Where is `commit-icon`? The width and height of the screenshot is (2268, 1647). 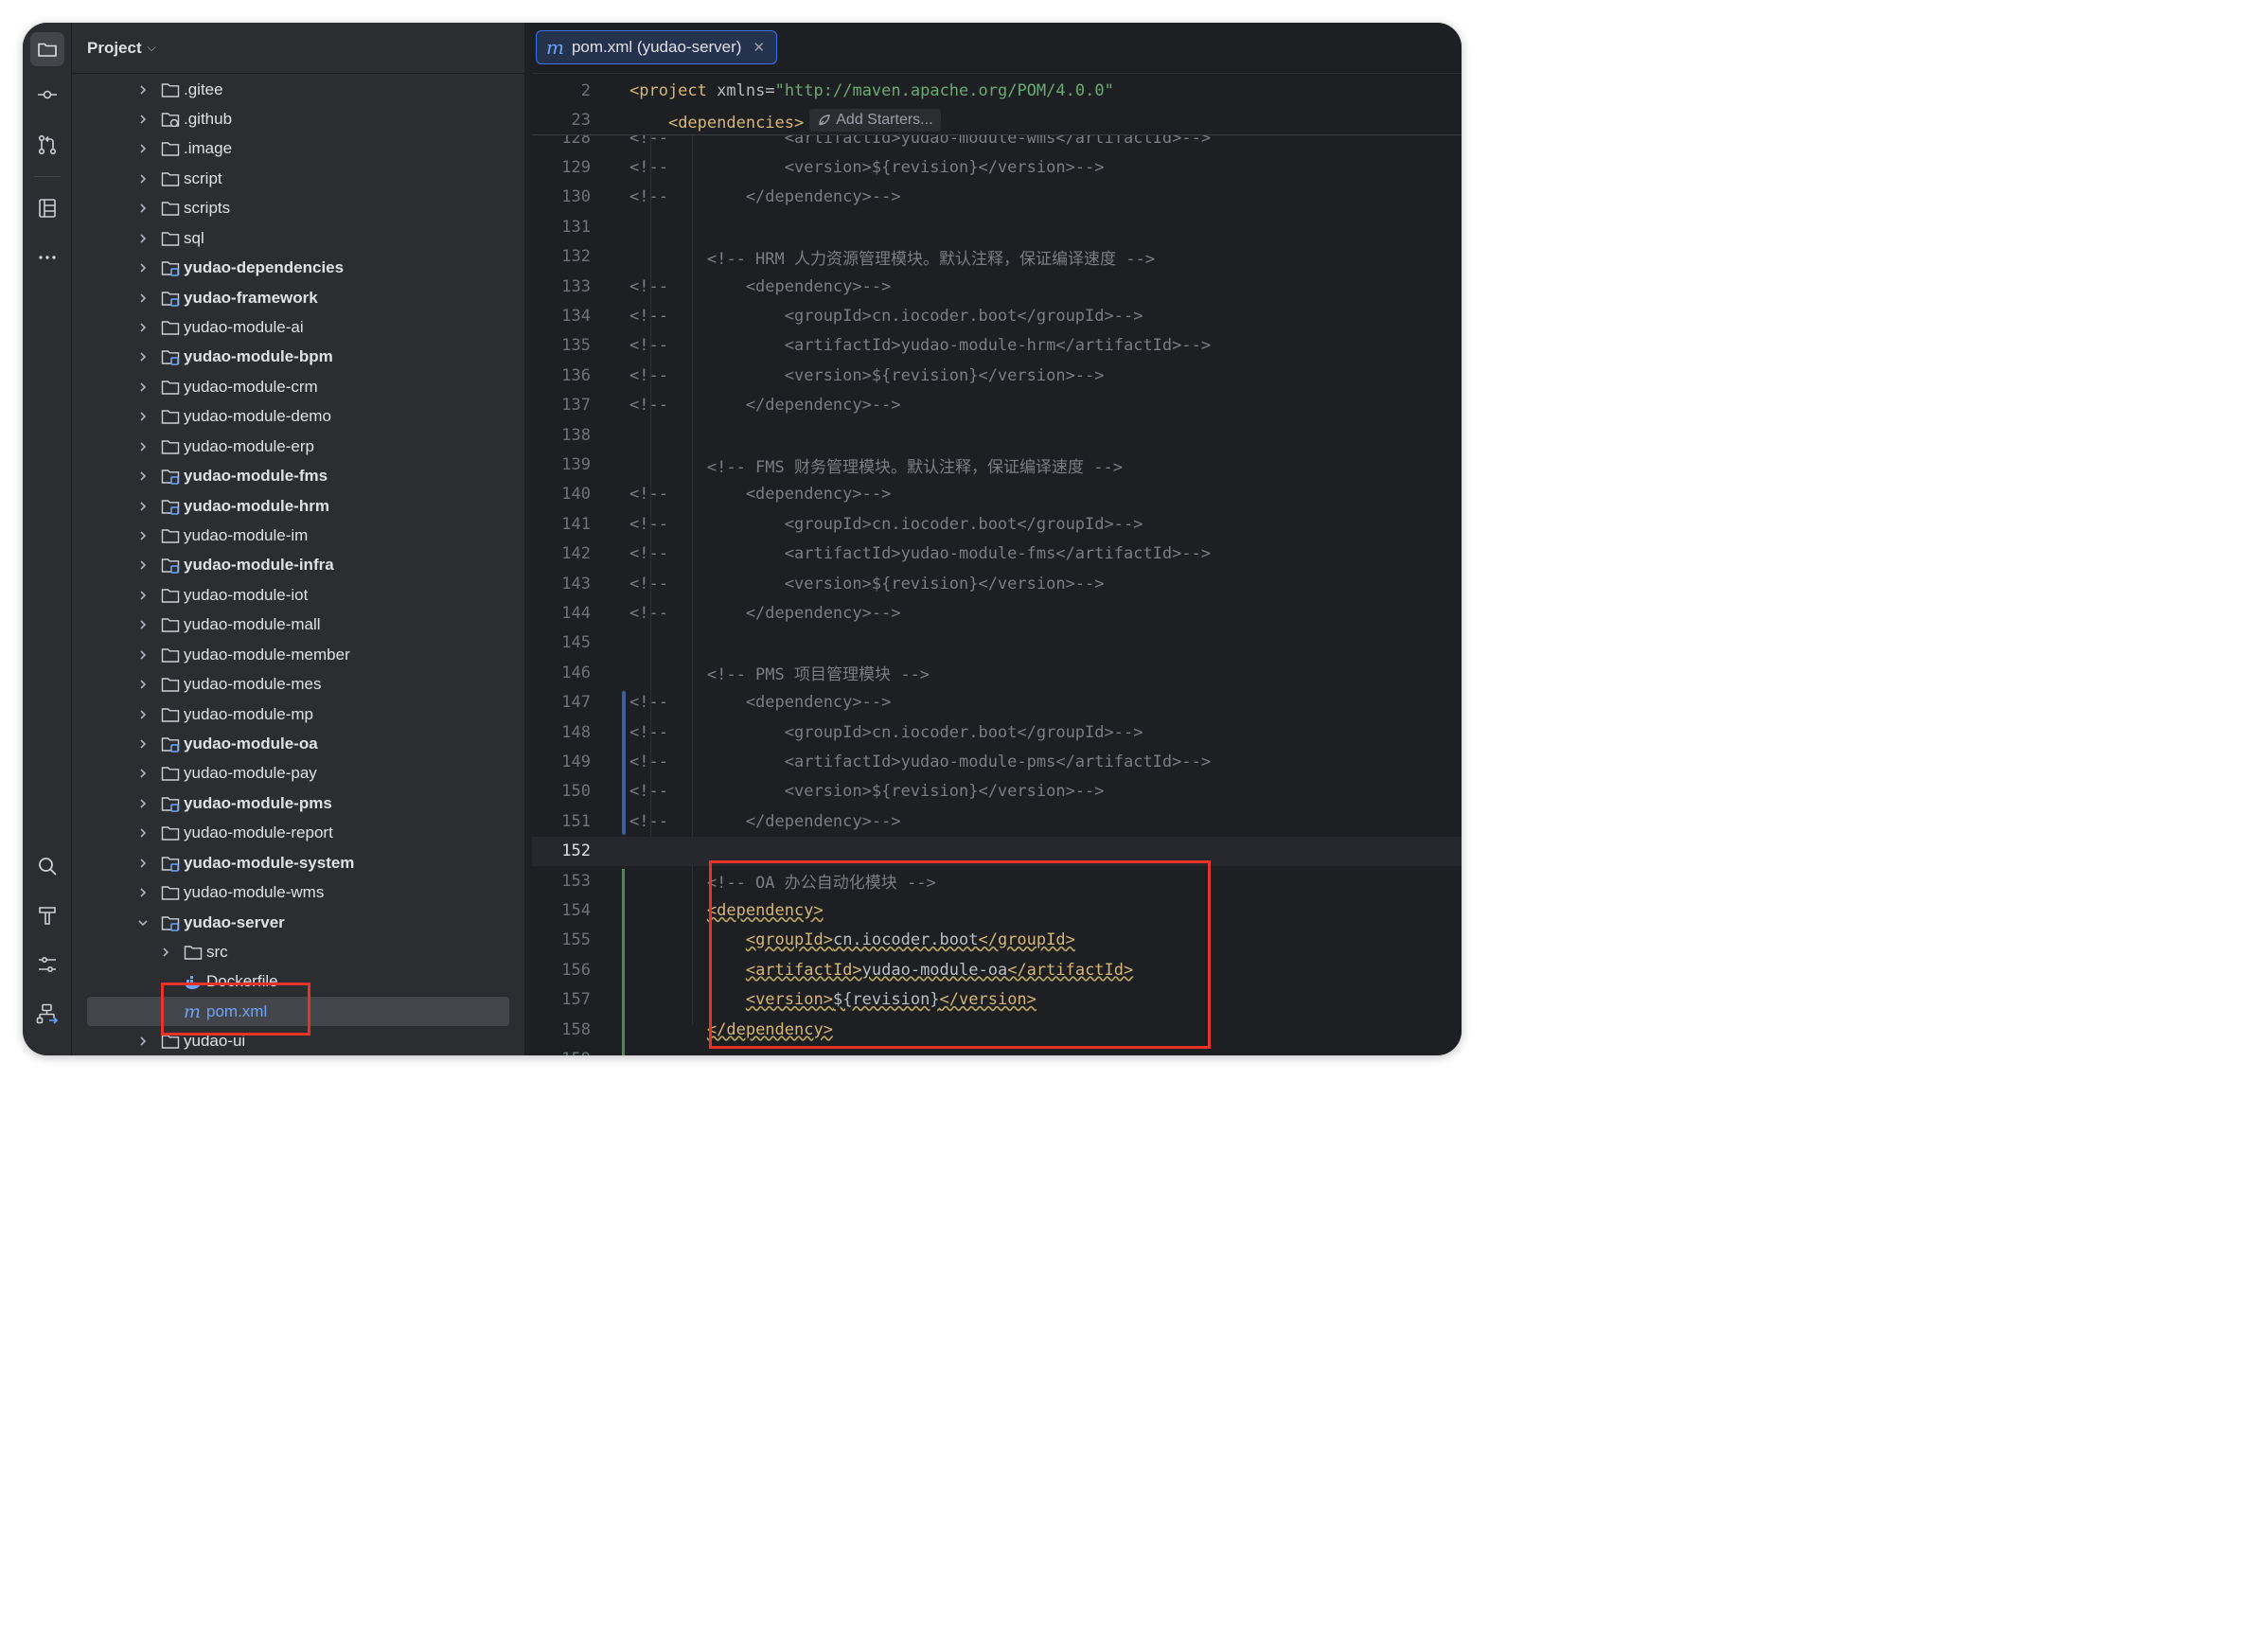
commit-icon is located at coordinates (47, 95).